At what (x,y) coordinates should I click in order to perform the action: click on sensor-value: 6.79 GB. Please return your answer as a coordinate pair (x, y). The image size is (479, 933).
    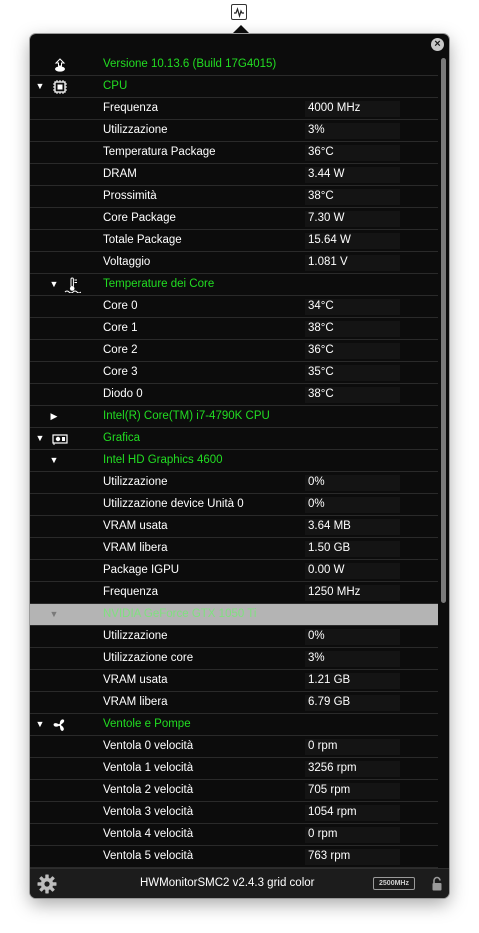
    Looking at the image, I should click on (329, 702).